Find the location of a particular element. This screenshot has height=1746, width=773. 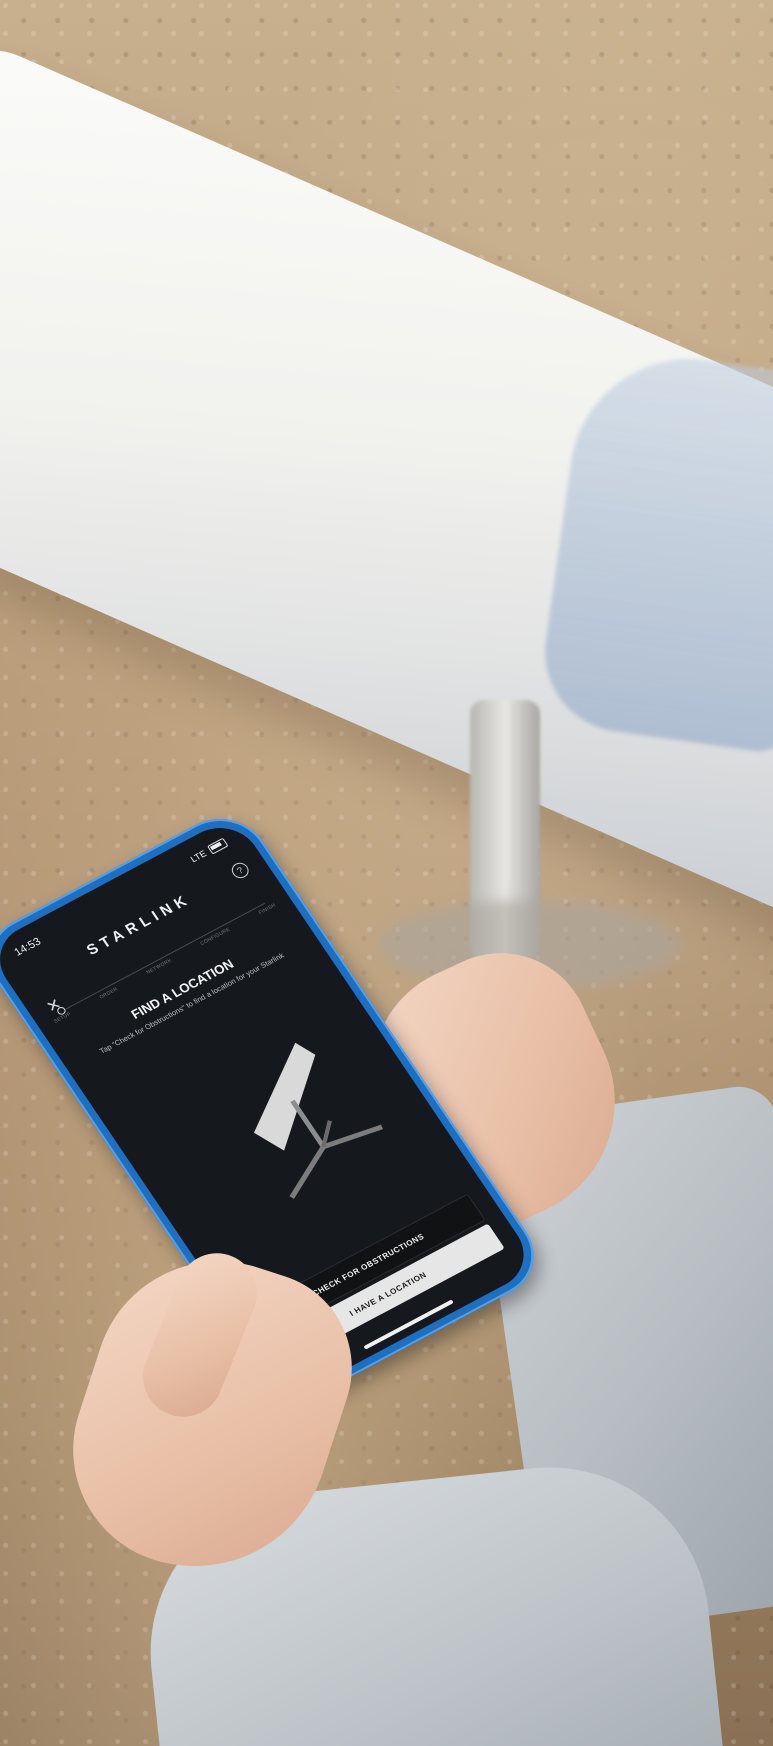

status-indicators: LTE is located at coordinates (208, 851).